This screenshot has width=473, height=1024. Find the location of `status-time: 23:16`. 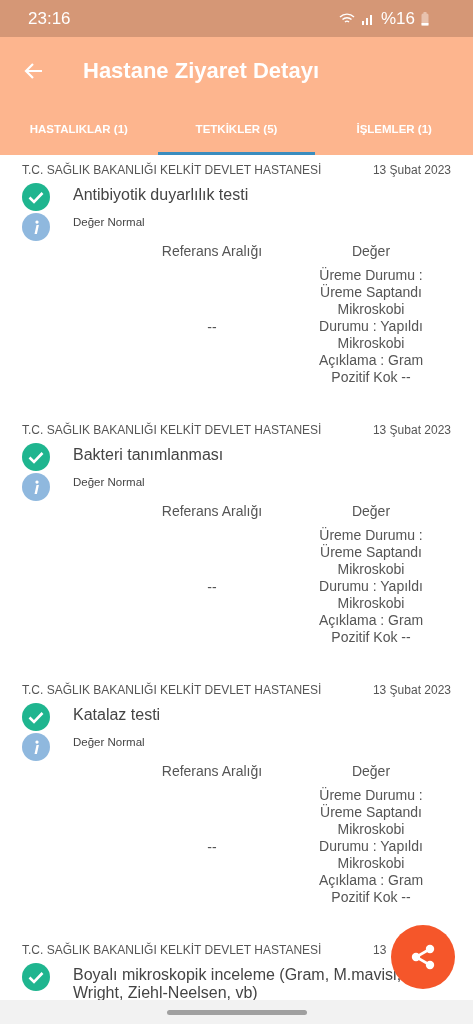

status-time: 23:16 is located at coordinates (49, 18).